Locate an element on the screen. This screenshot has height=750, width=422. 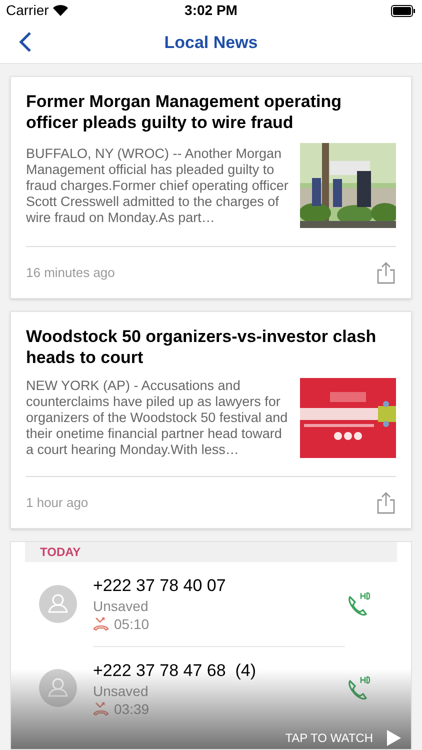
play-icon is located at coordinates (394, 738).